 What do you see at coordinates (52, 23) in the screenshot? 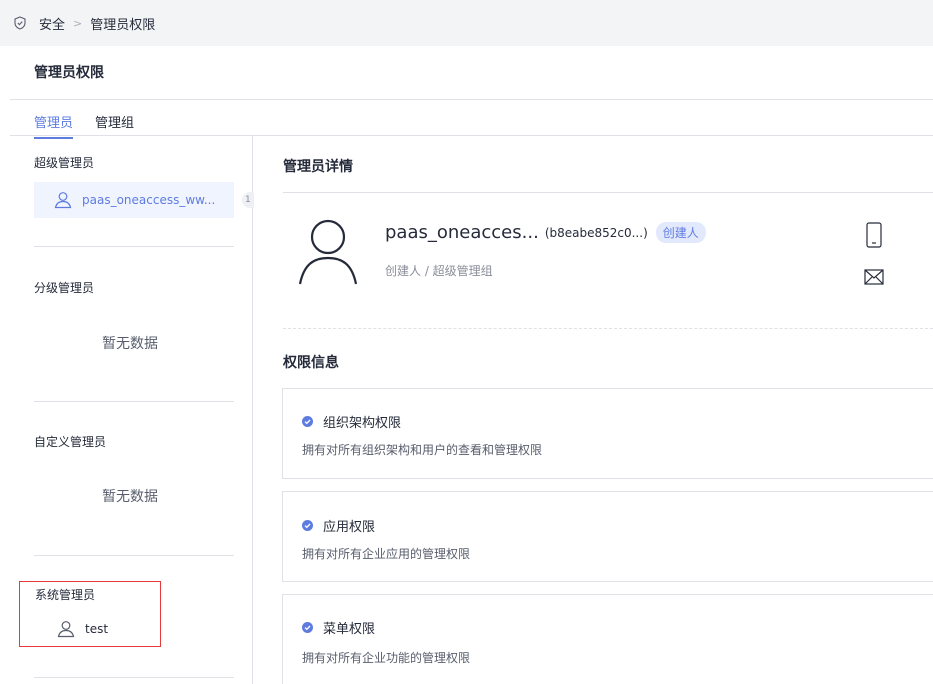
I see `breadcrumb-root: 安全` at bounding box center [52, 23].